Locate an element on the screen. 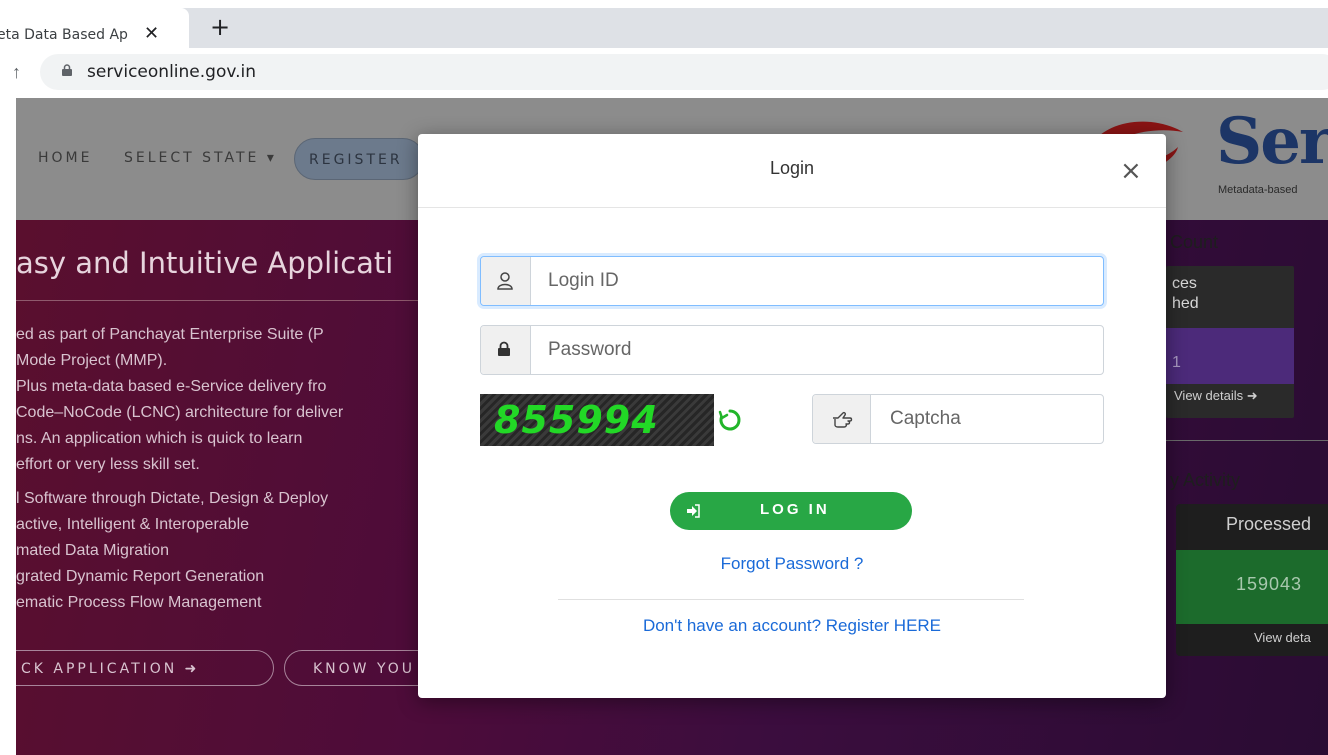 Image resolution: width=1328 pixels, height=755 pixels. services-card-text: ces hed is located at coordinates (1185, 293).